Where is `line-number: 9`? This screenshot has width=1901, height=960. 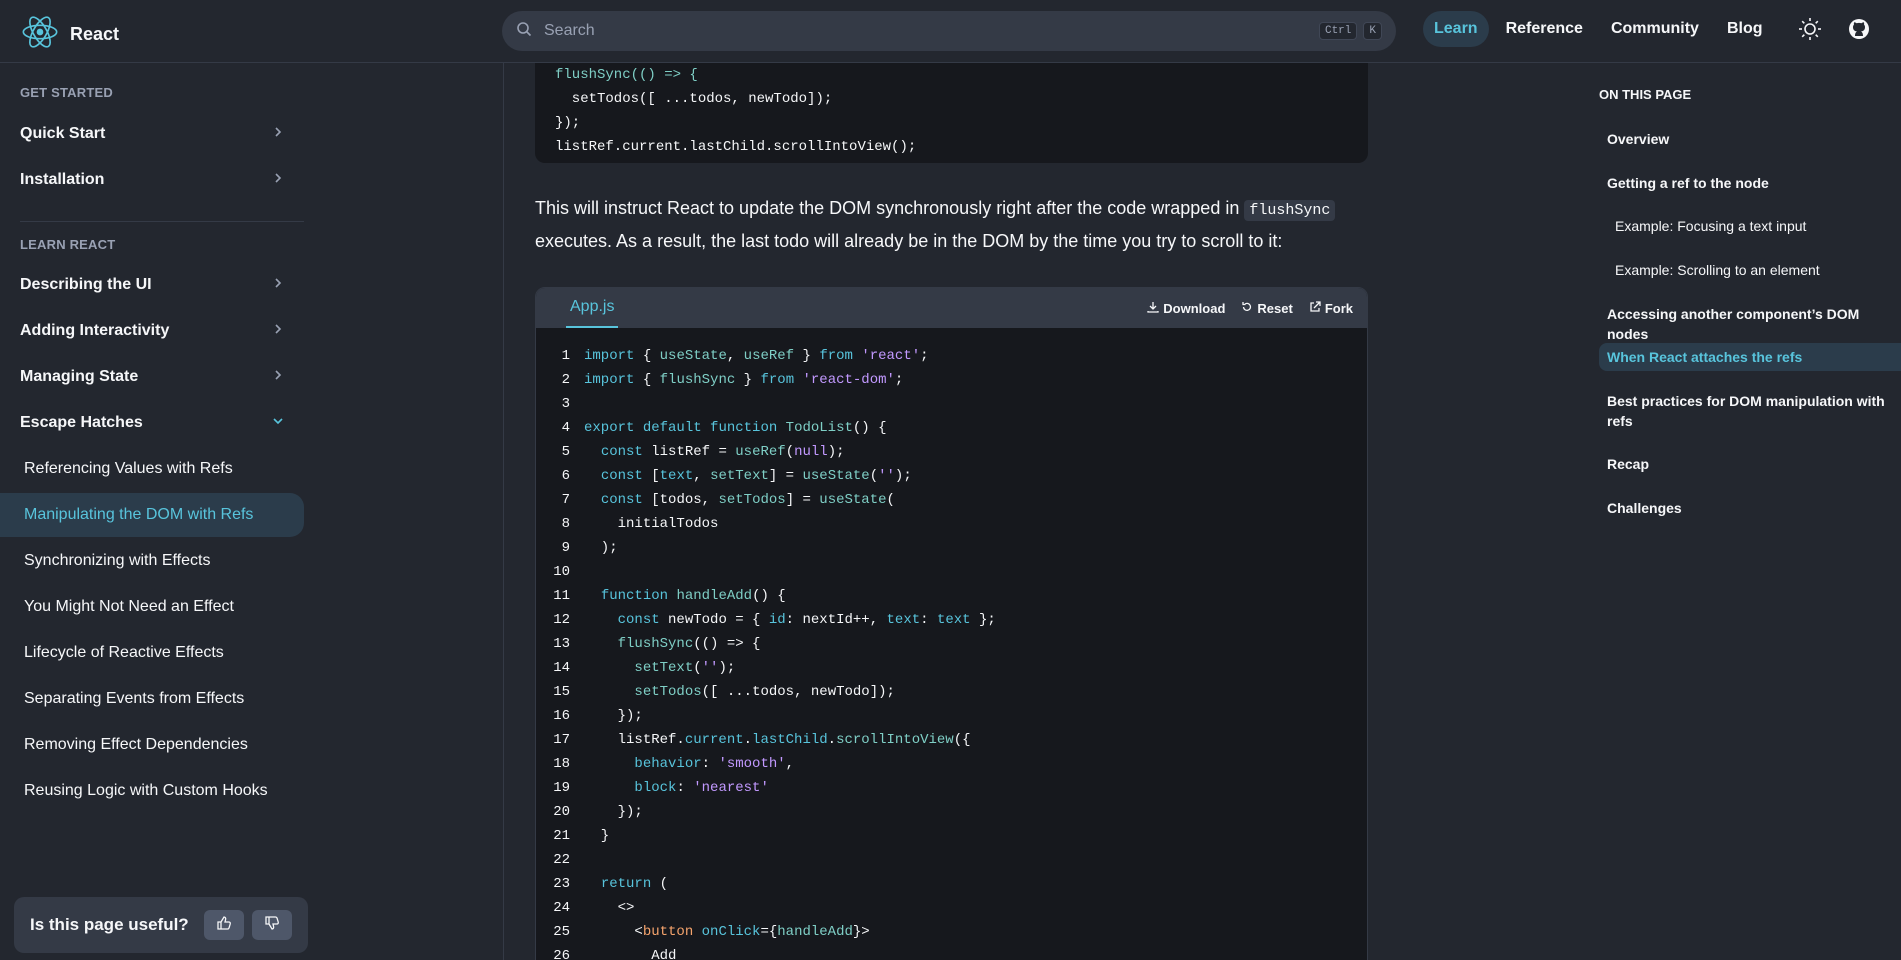 line-number: 9 is located at coordinates (565, 548).